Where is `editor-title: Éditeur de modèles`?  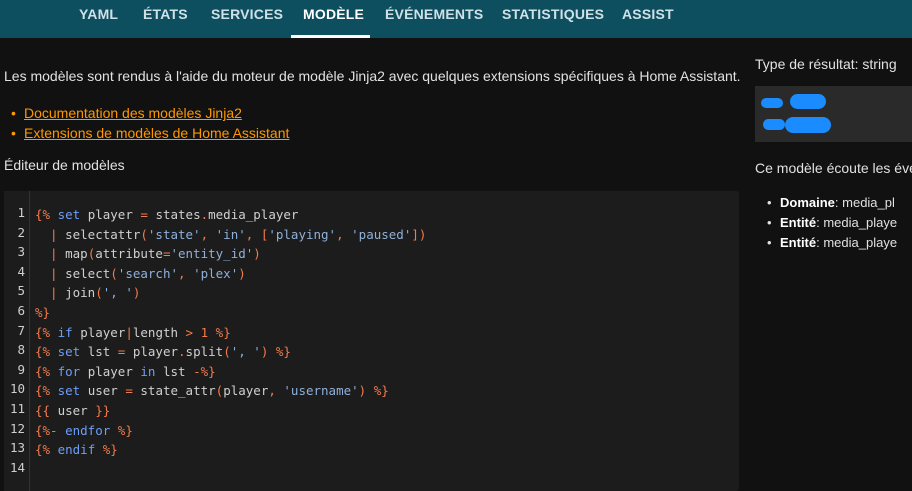 editor-title: Éditeur de modèles is located at coordinates (64, 165).